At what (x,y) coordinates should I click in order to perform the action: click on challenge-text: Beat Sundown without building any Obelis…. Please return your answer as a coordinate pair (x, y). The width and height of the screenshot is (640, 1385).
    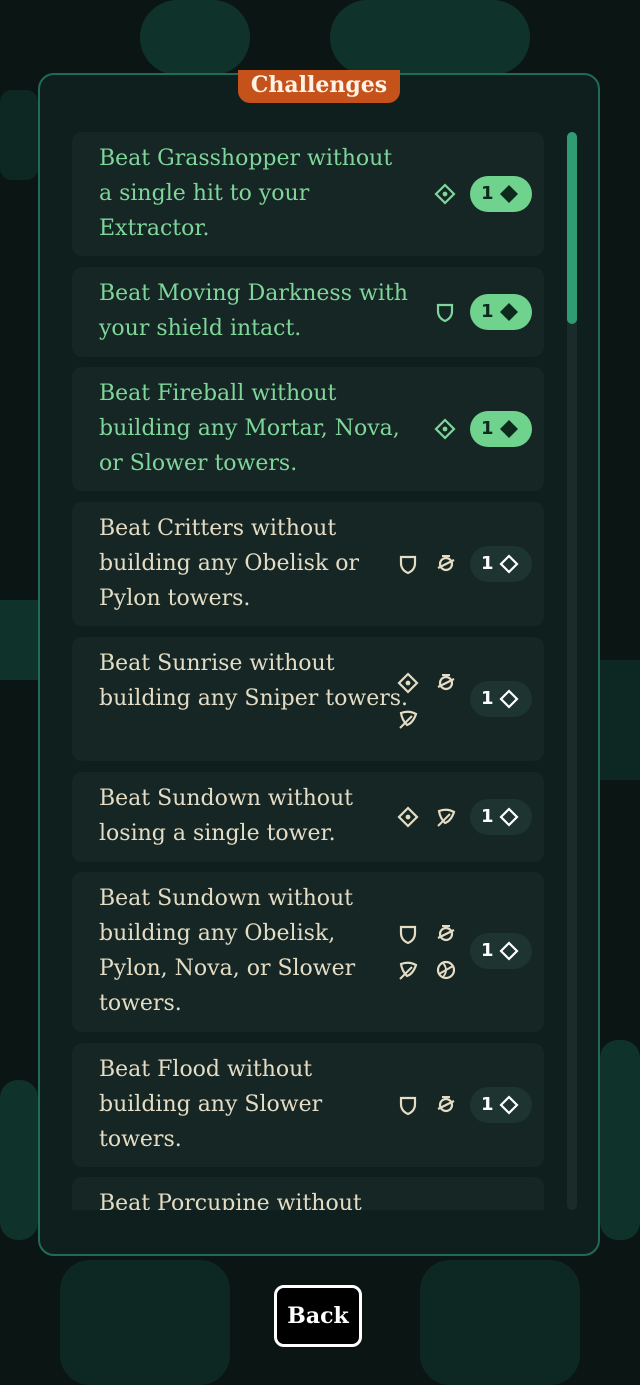
    Looking at the image, I should click on (227, 951).